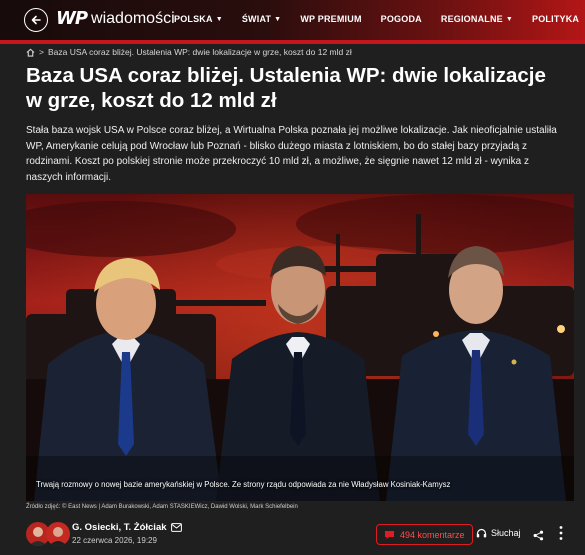  I want to click on listen-button: Słuchaj, so click(498, 533).